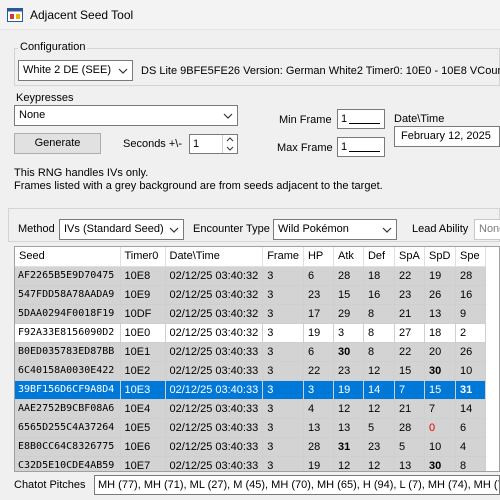  What do you see at coordinates (419, 119) in the screenshot?
I see `datetime-label: Date\Time` at bounding box center [419, 119].